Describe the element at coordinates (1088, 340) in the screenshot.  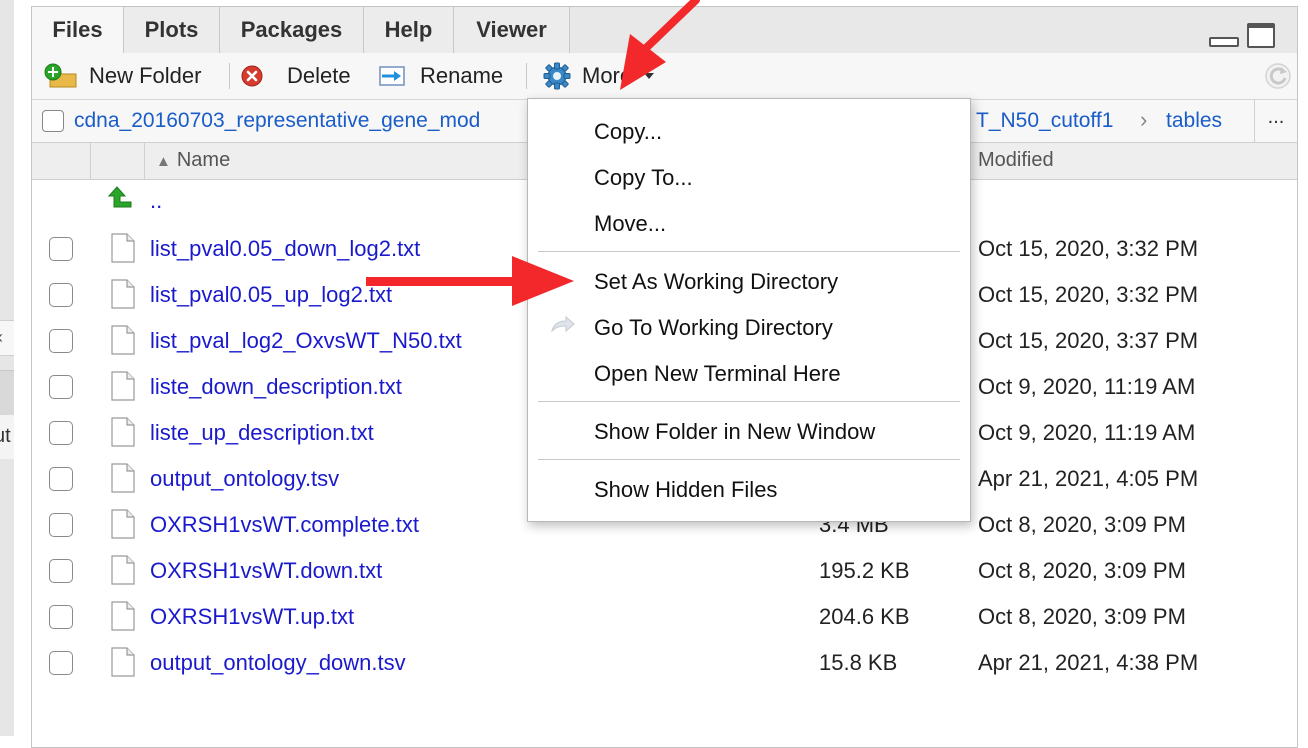
I see `file-modified: Oct 15, 2020, 3:37 PM` at that location.